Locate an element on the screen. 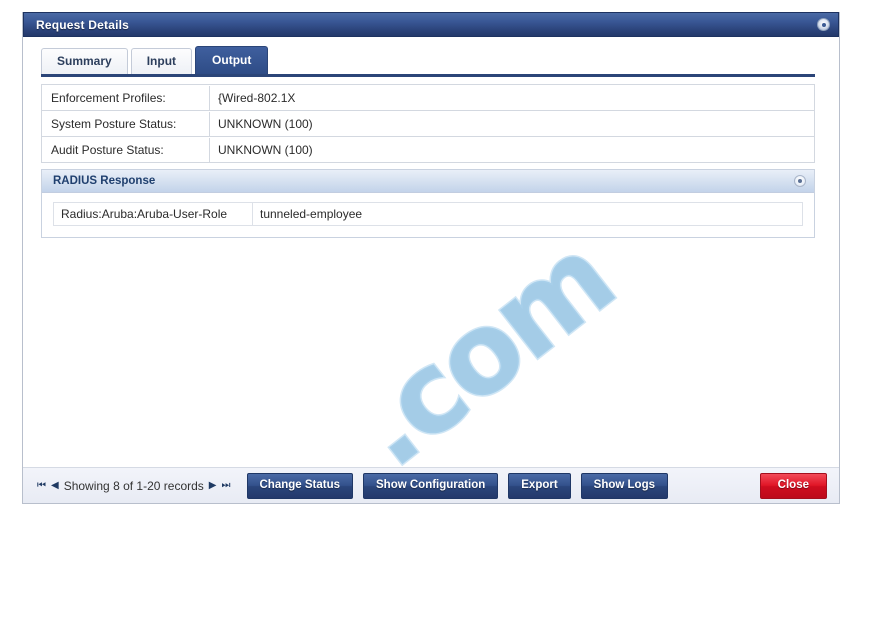 The image size is (877, 630). last-page-icon: ⏭ is located at coordinates (226, 486).